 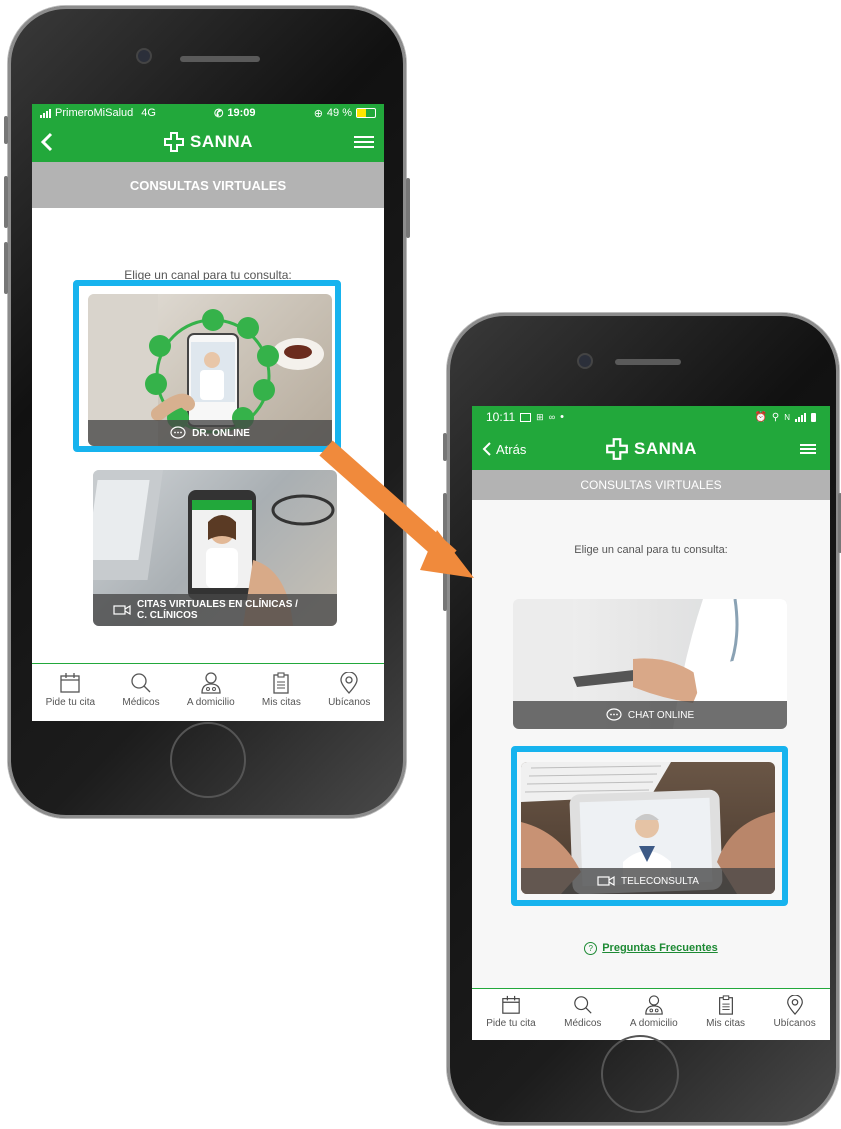 What do you see at coordinates (122, 610) in the screenshot?
I see `video-camera-icon` at bounding box center [122, 610].